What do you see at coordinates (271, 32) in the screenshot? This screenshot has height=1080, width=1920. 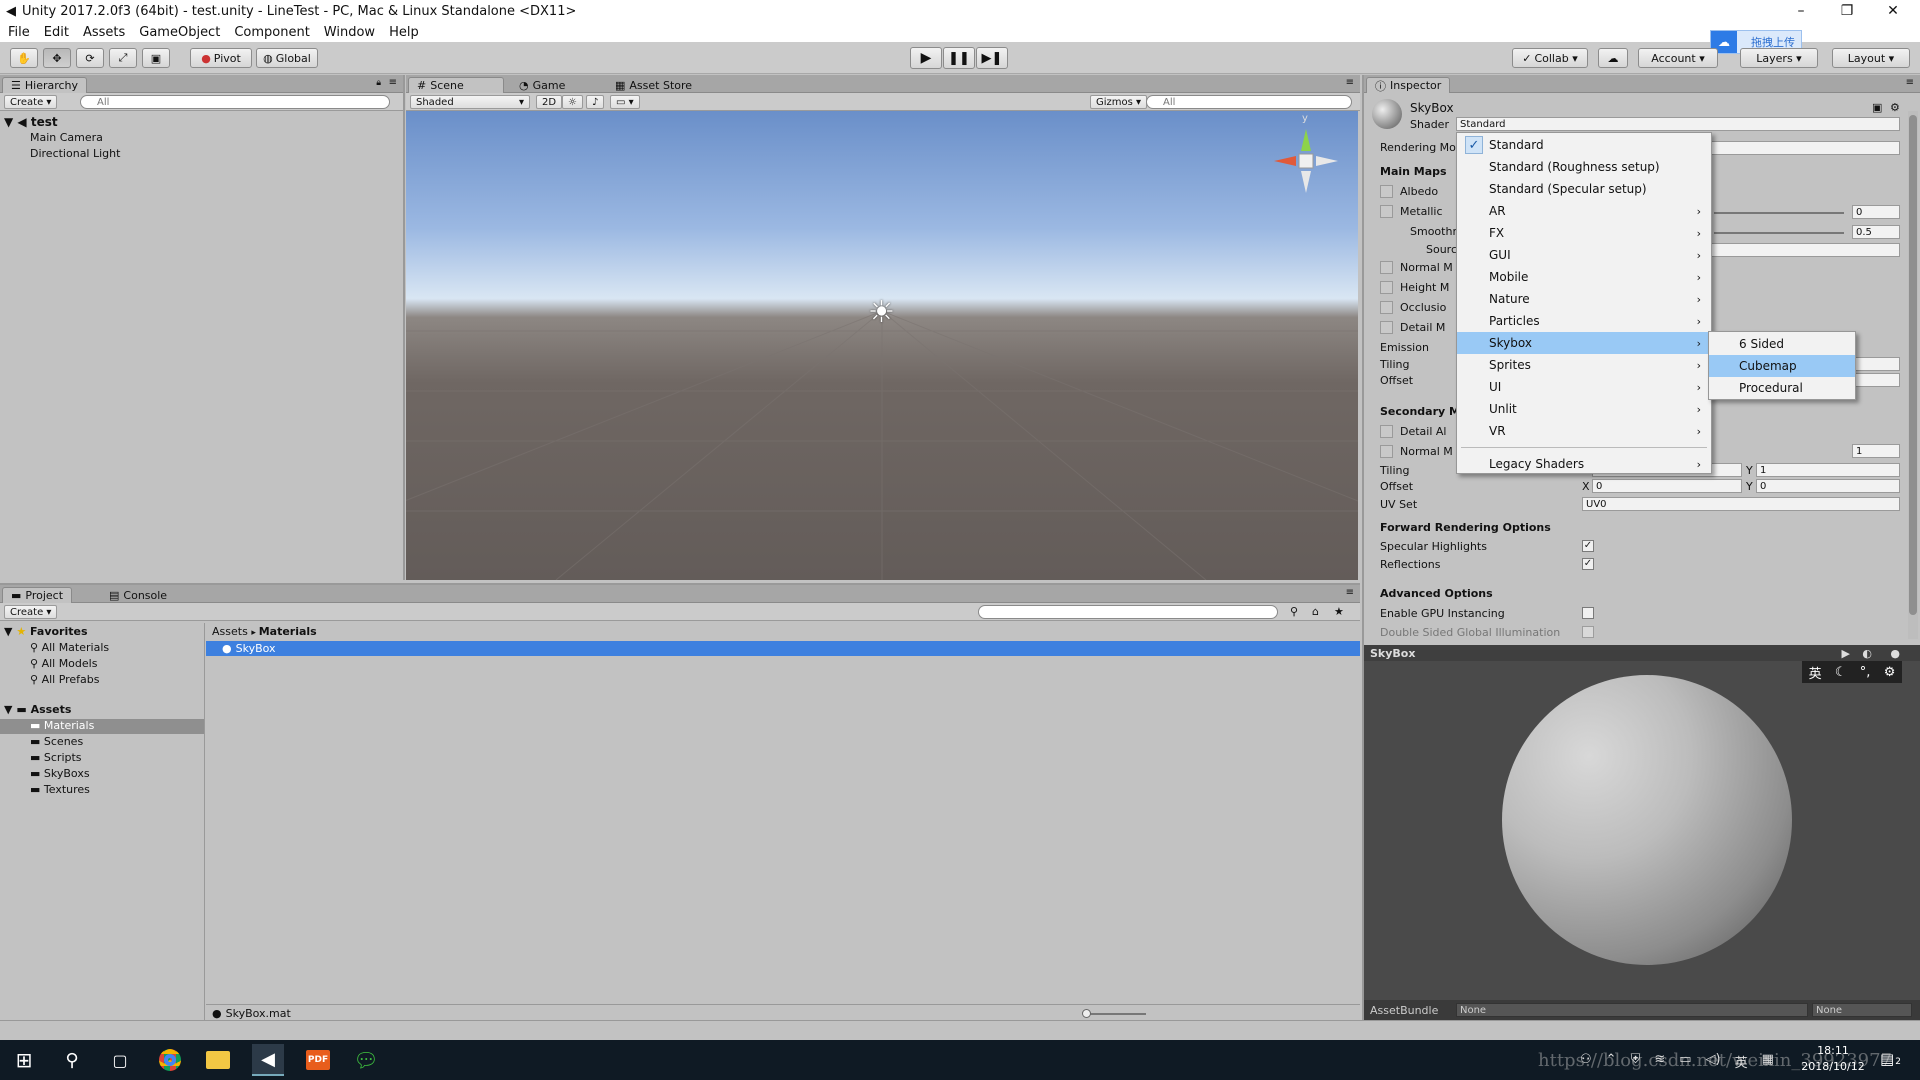 I see `menu-component: Component` at bounding box center [271, 32].